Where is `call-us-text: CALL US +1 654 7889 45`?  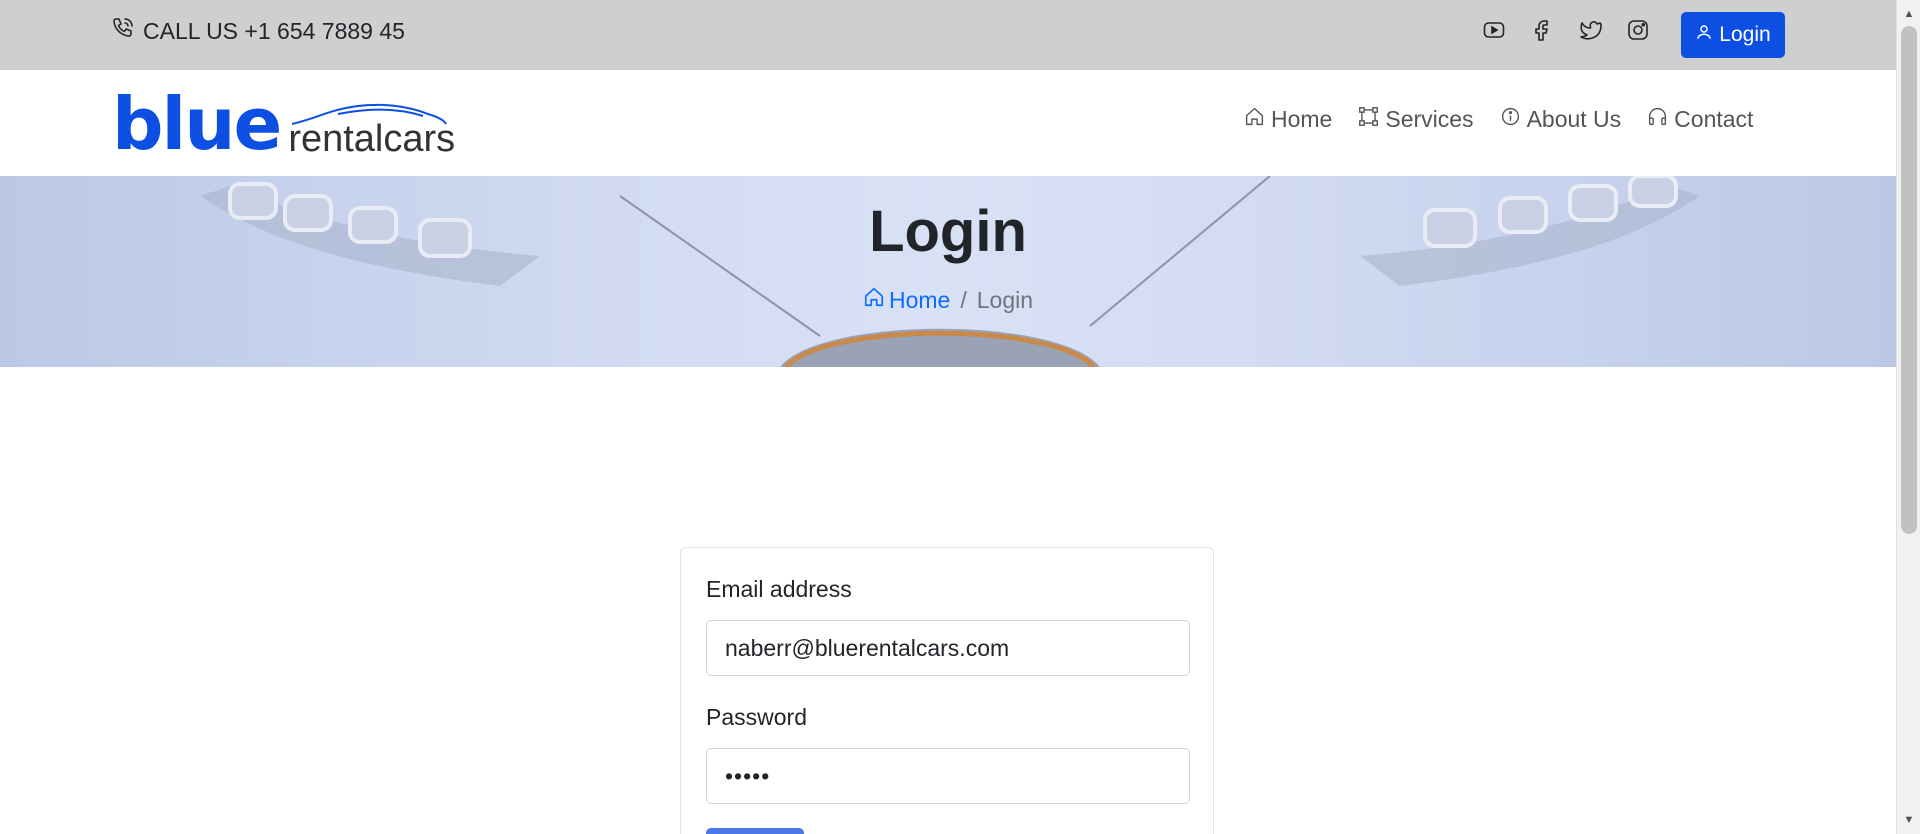
call-us-text: CALL US +1 654 7889 45 is located at coordinates (274, 30).